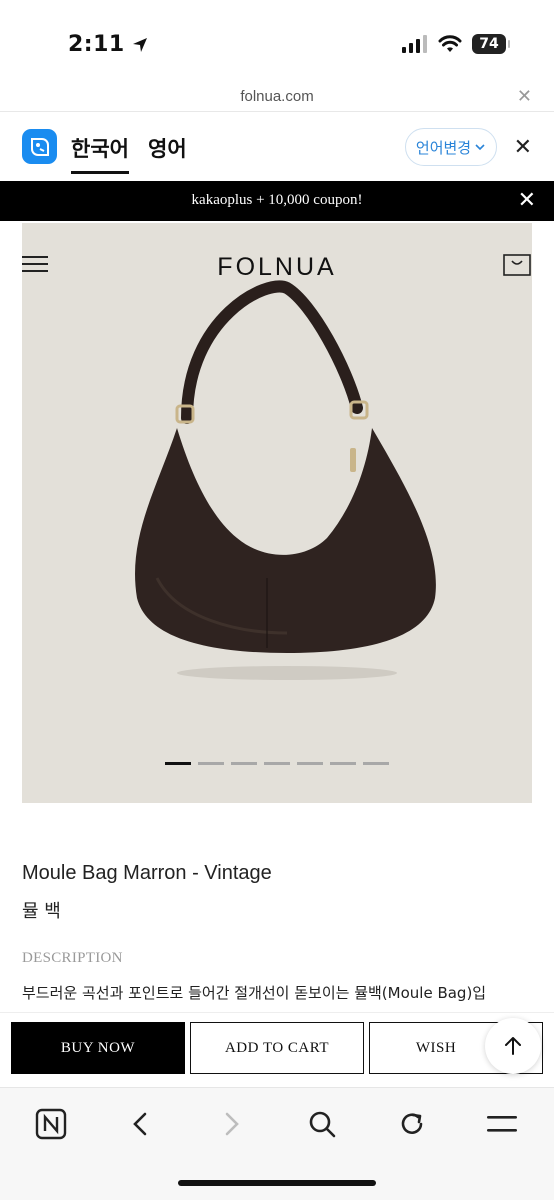 This screenshot has width=554, height=1200. Describe the element at coordinates (100, 153) in the screenshot. I see `tab-language-korean: 한국어` at that location.